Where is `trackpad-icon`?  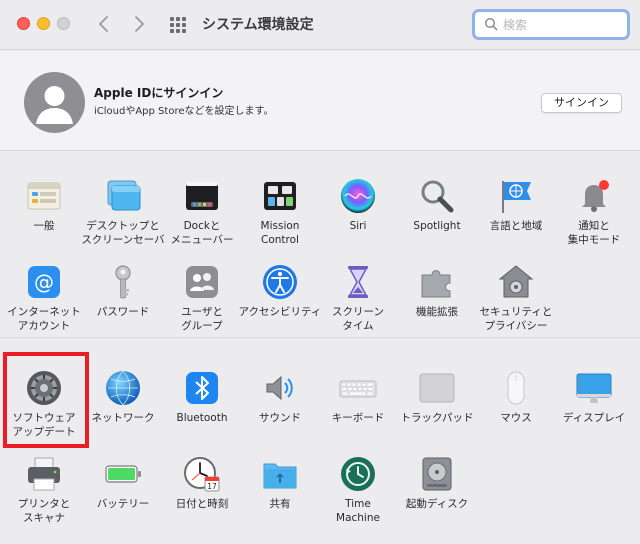
trackpad-icon is located at coordinates (437, 388).